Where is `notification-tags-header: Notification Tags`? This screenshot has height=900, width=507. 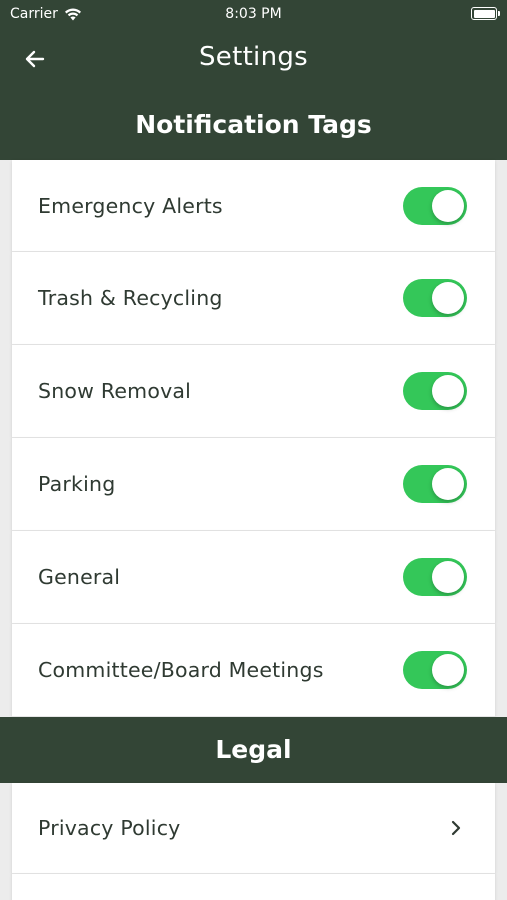 notification-tags-header: Notification Tags is located at coordinates (253, 125).